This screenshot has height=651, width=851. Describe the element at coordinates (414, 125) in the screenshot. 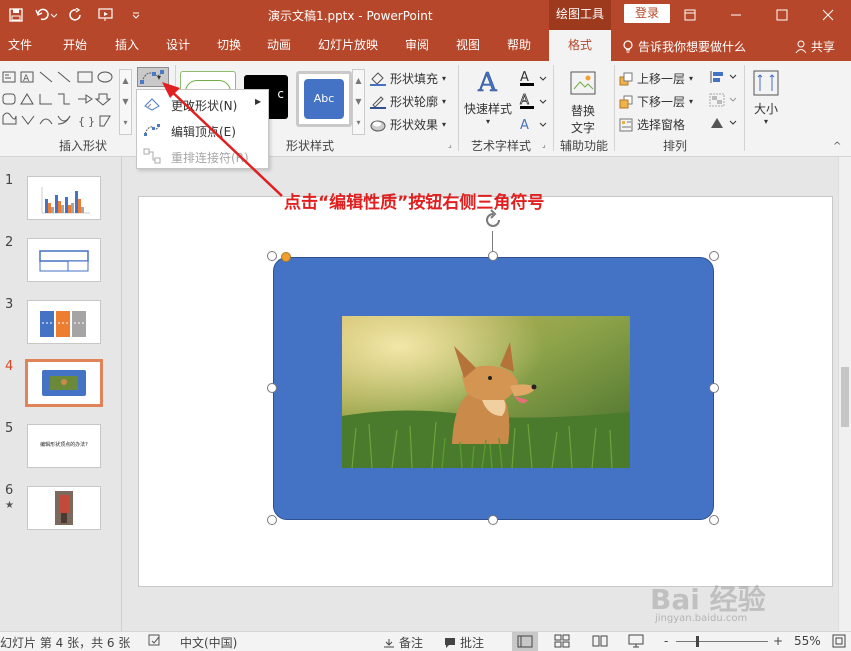

I see `shape-effects-label: 形状效果` at that location.